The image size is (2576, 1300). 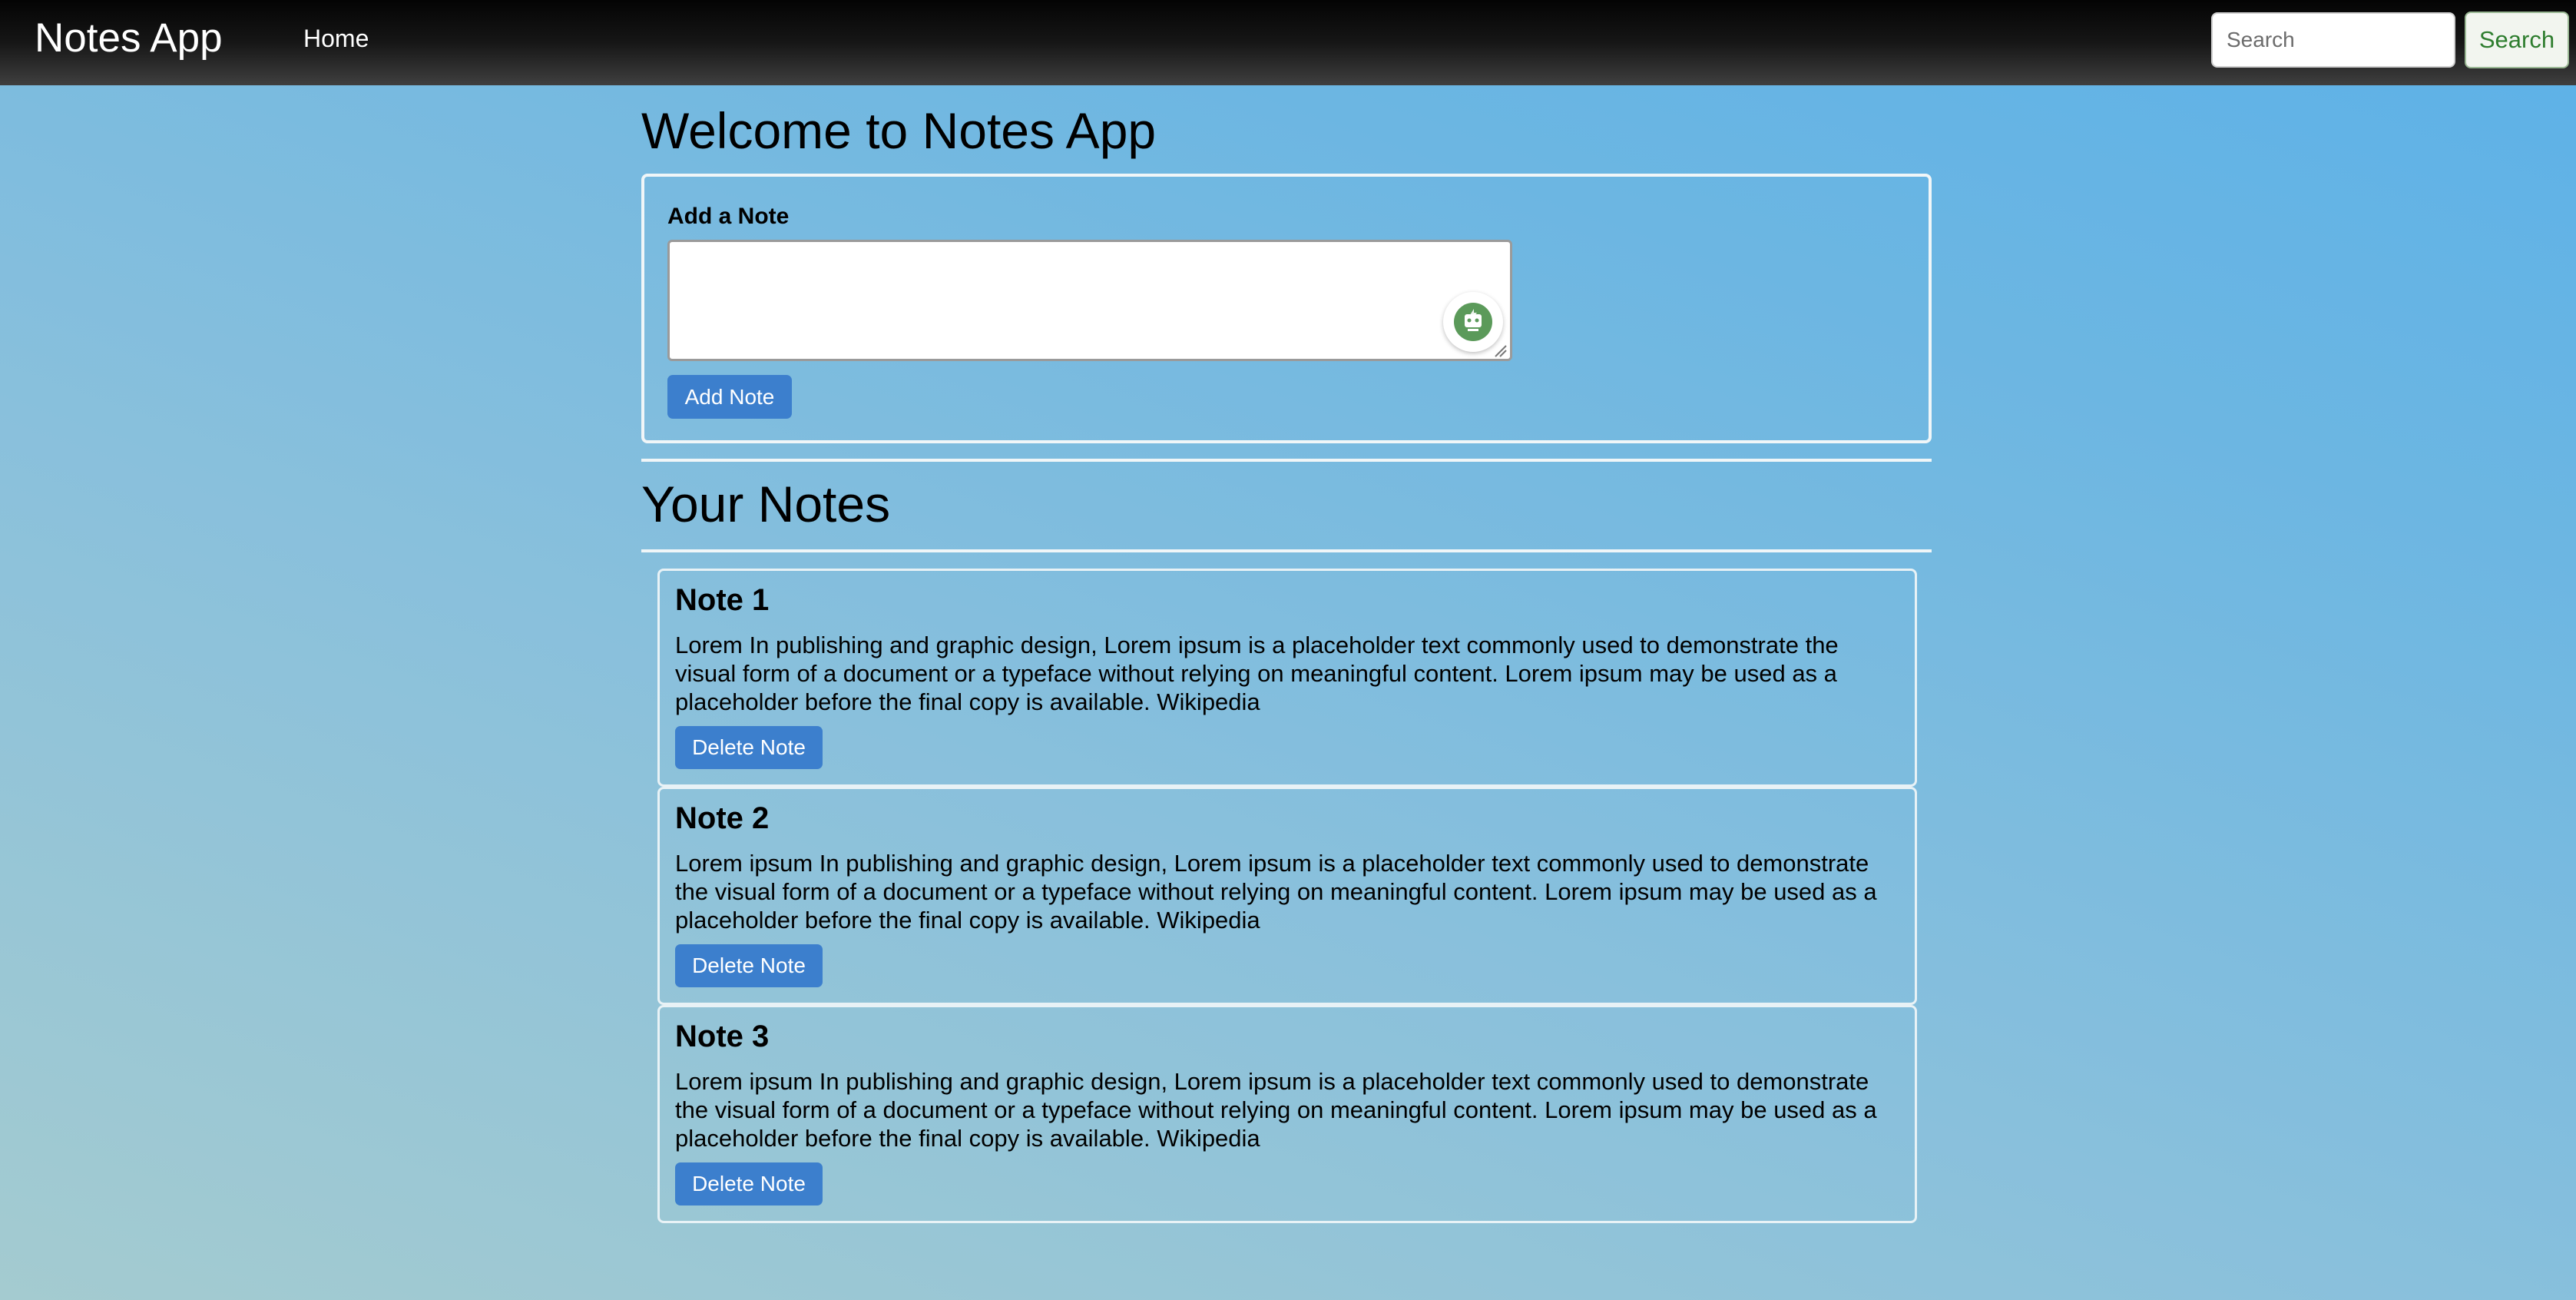 What do you see at coordinates (729, 397) in the screenshot?
I see `add-note-button: Add Note` at bounding box center [729, 397].